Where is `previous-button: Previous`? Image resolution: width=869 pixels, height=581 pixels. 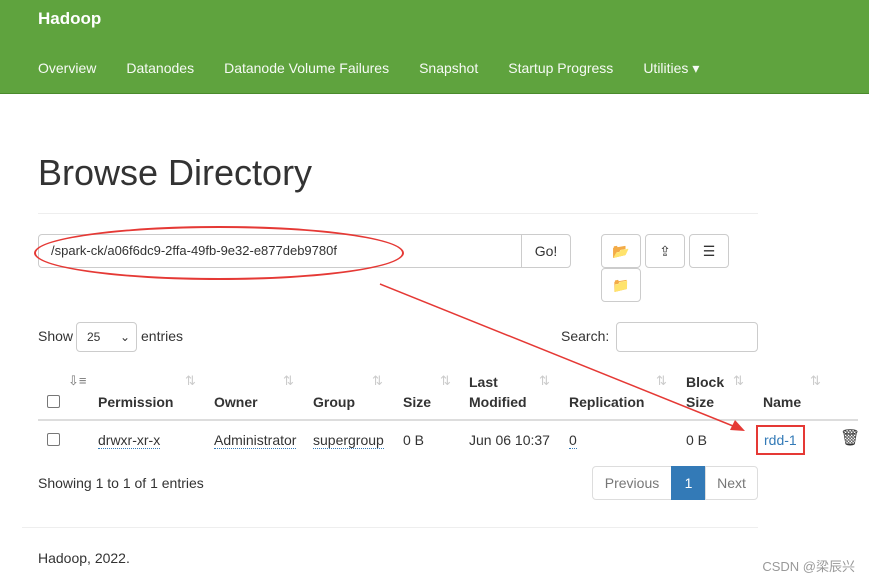 previous-button: Previous is located at coordinates (632, 483).